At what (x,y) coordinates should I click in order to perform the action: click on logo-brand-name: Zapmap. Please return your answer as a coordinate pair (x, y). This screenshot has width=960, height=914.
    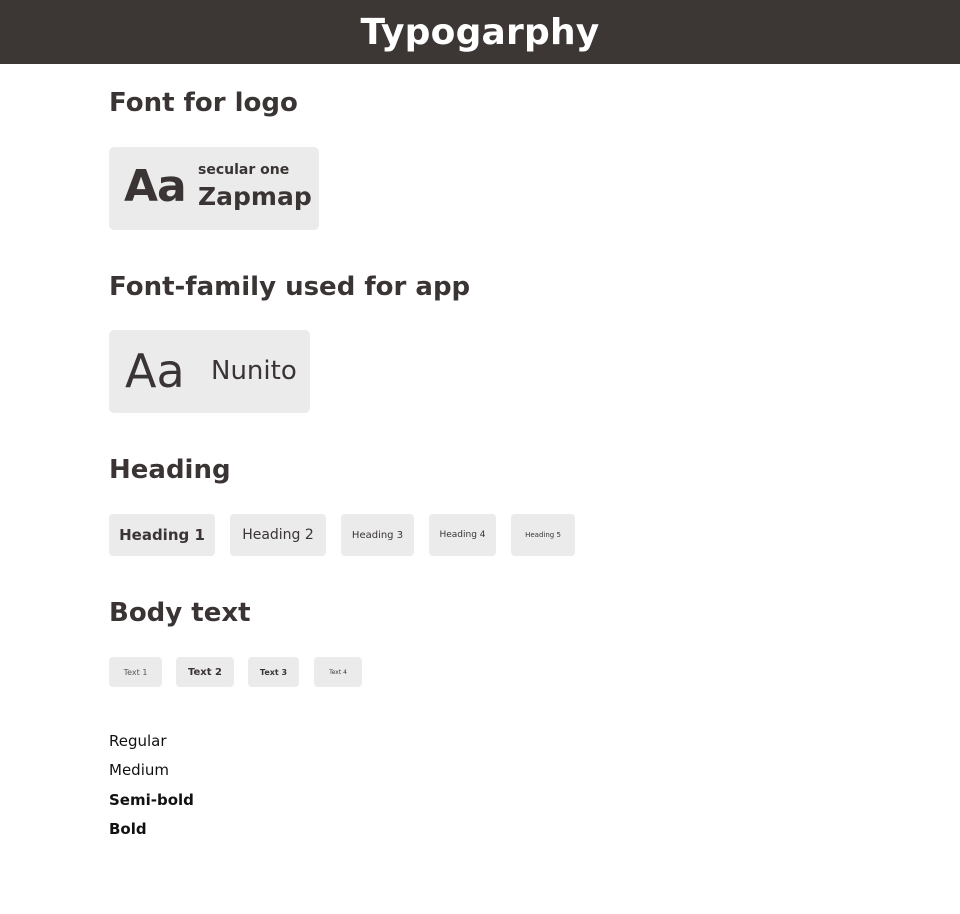
    Looking at the image, I should click on (255, 196).